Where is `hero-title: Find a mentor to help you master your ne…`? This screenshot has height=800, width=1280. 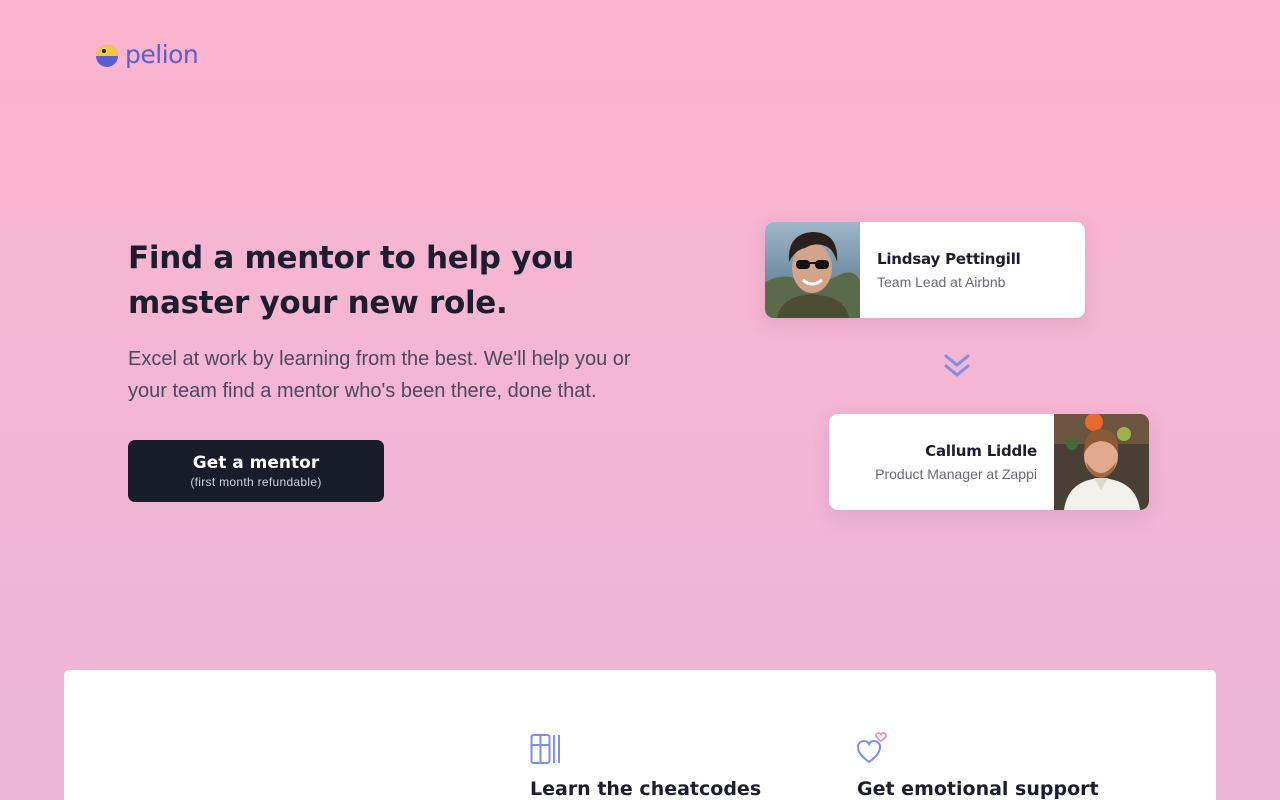
hero-title: Find a mentor to help you master your ne… is located at coordinates (351, 280).